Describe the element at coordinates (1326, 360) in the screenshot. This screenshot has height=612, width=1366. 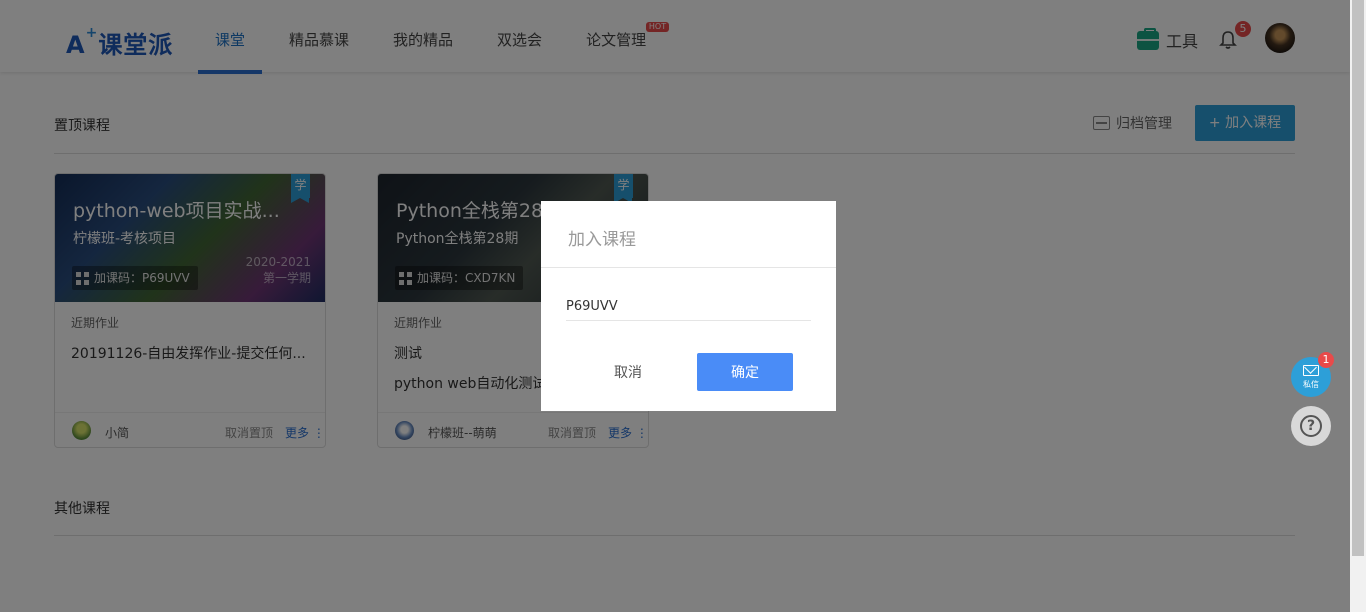
I see `message-badge: 1` at that location.